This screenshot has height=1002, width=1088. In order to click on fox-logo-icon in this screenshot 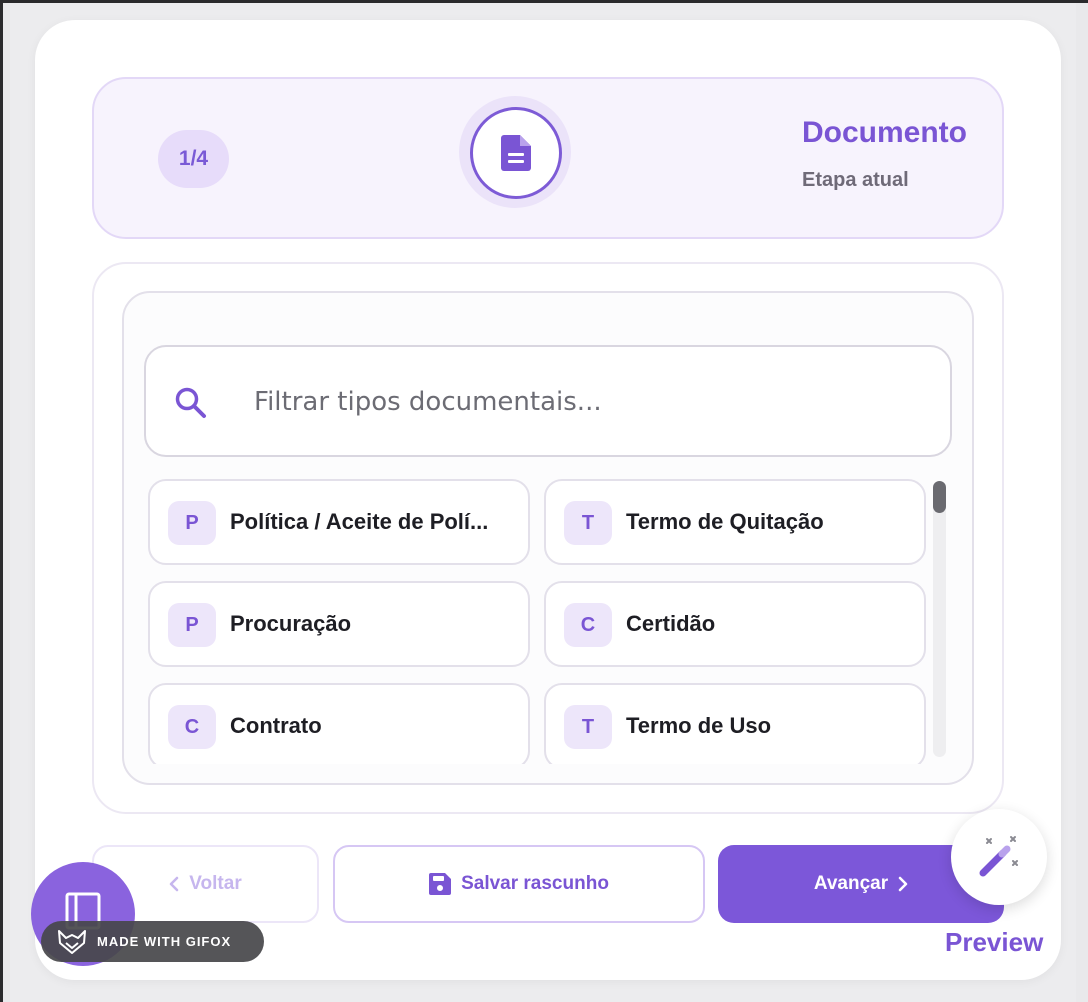, I will do `click(72, 941)`.